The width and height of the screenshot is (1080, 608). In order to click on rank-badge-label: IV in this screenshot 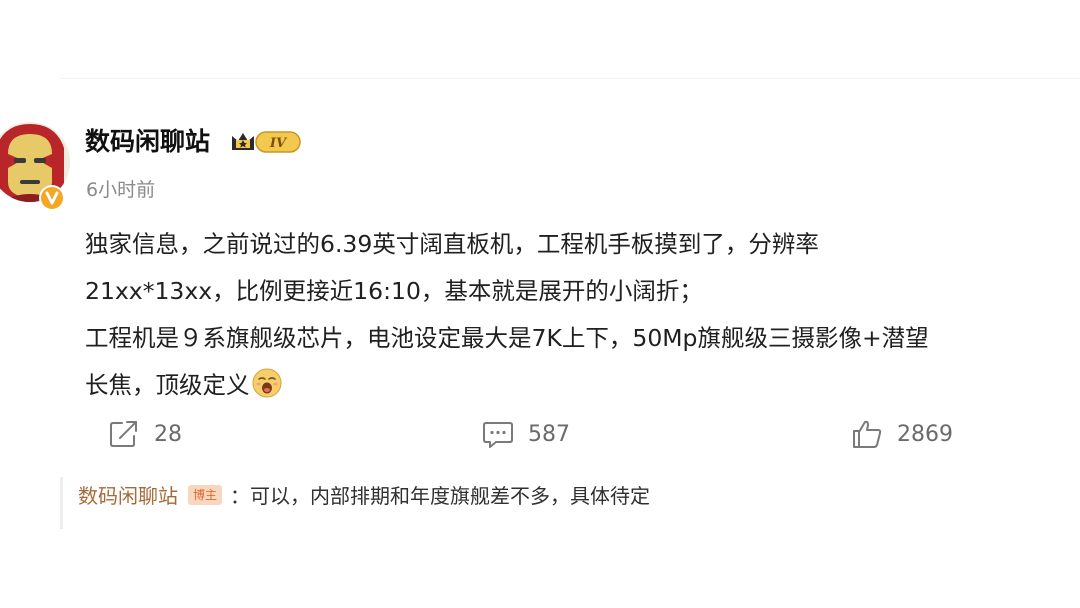, I will do `click(278, 143)`.